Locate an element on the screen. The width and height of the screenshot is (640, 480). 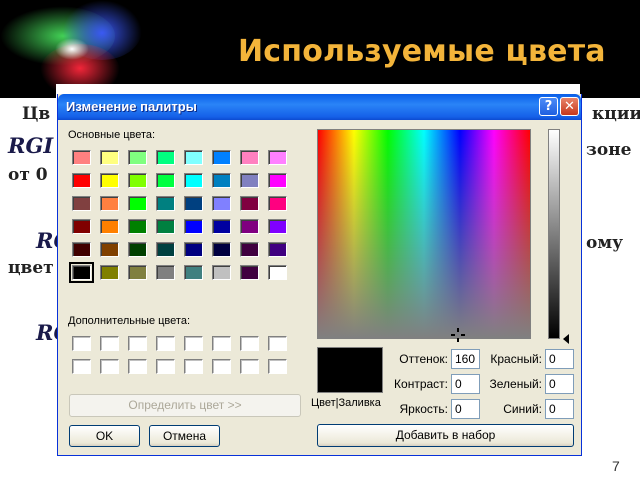
color-preview is located at coordinates (350, 370).